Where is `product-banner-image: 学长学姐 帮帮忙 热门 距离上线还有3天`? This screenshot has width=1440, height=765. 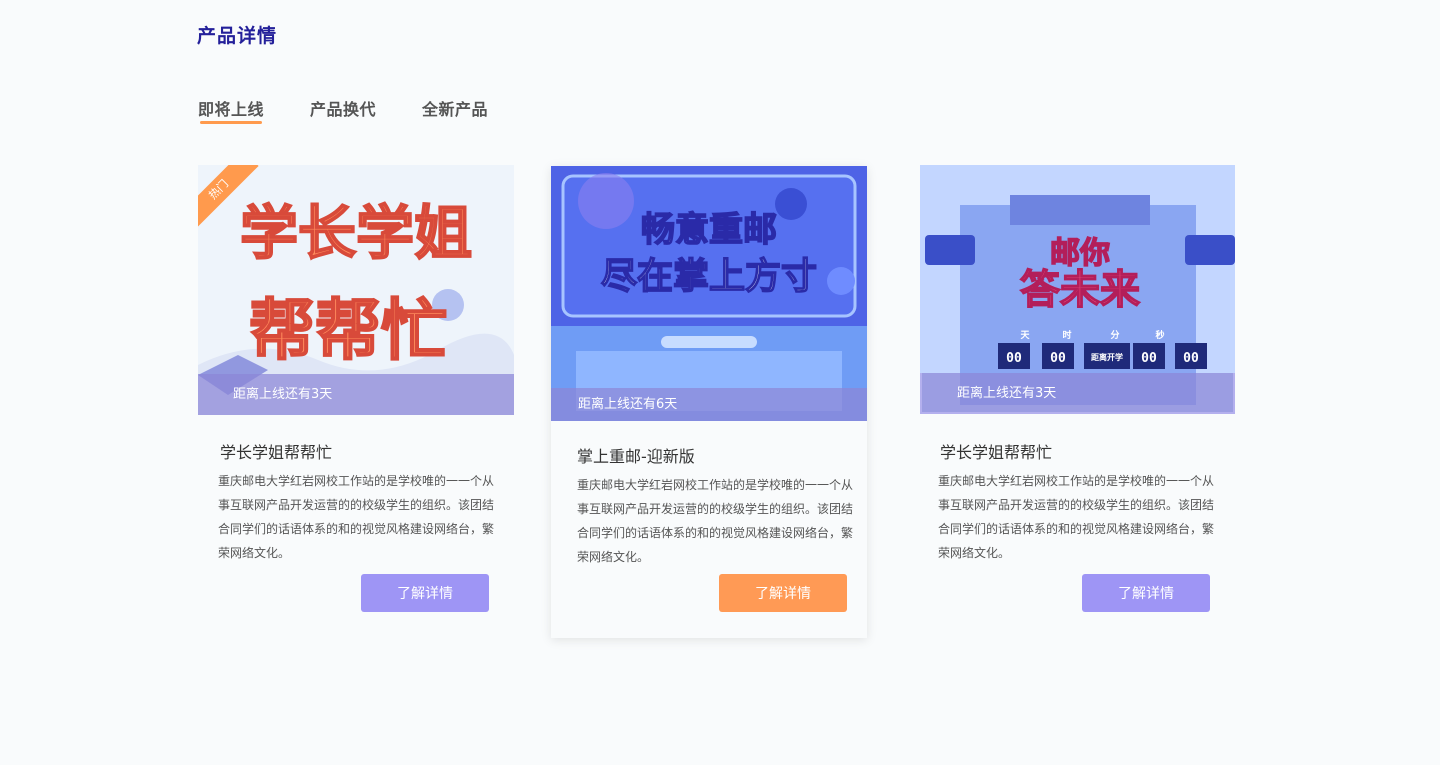 product-banner-image: 学长学姐 帮帮忙 热门 距离上线还有3天 is located at coordinates (356, 290).